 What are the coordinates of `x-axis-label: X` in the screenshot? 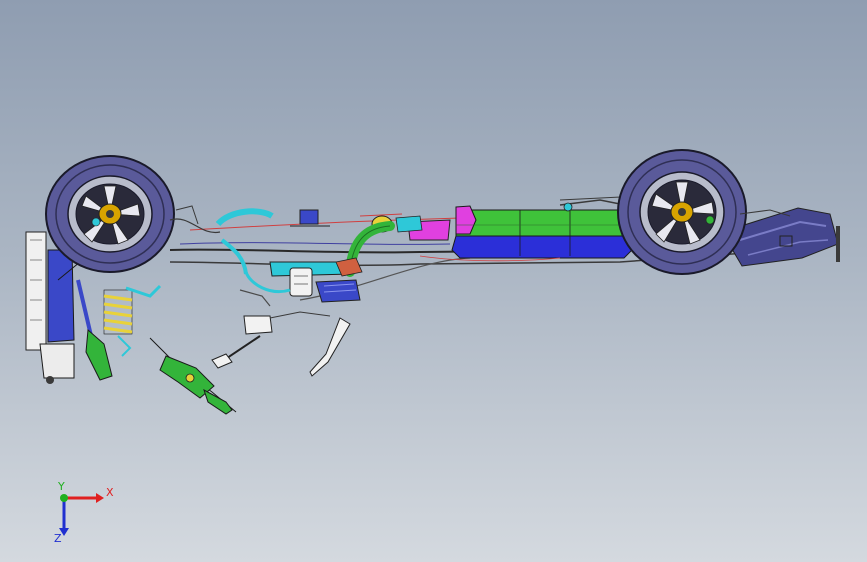 It's located at (110, 492).